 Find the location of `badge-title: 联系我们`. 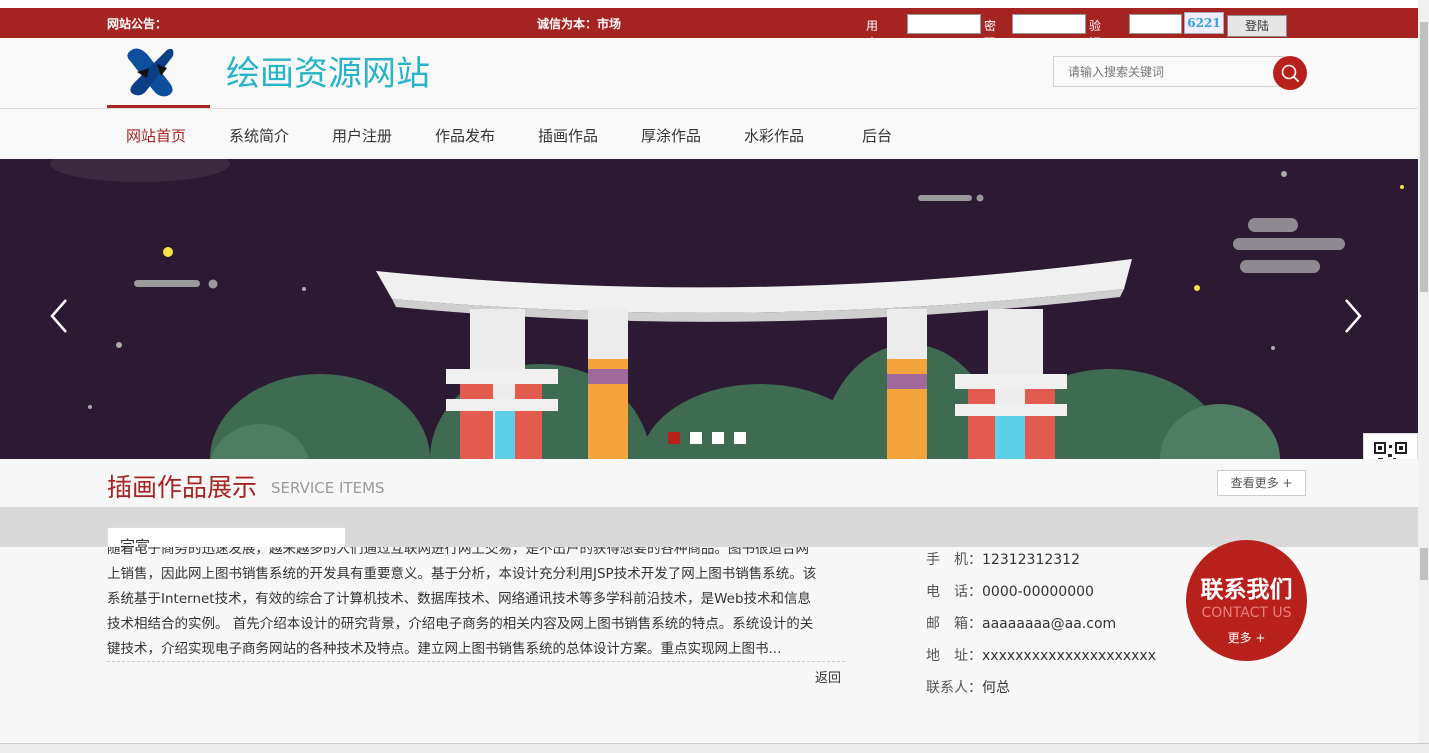

badge-title: 联系我们 is located at coordinates (1246, 590).